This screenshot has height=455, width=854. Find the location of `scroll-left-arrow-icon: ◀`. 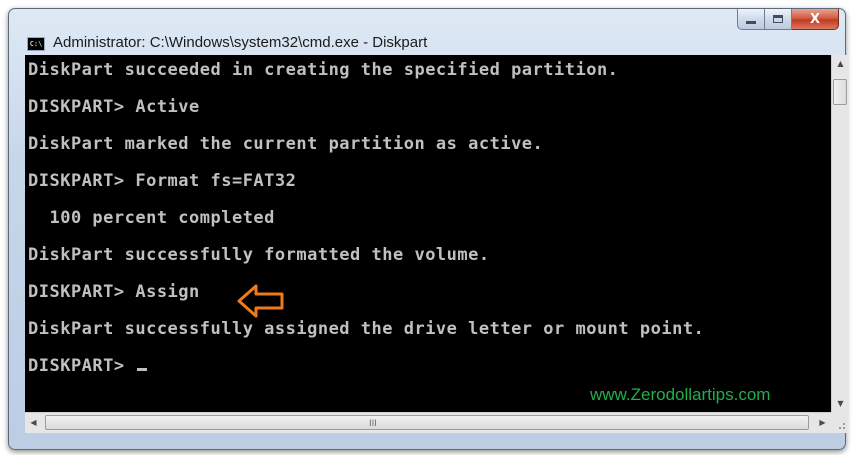

scroll-left-arrow-icon: ◀ is located at coordinates (33, 423).